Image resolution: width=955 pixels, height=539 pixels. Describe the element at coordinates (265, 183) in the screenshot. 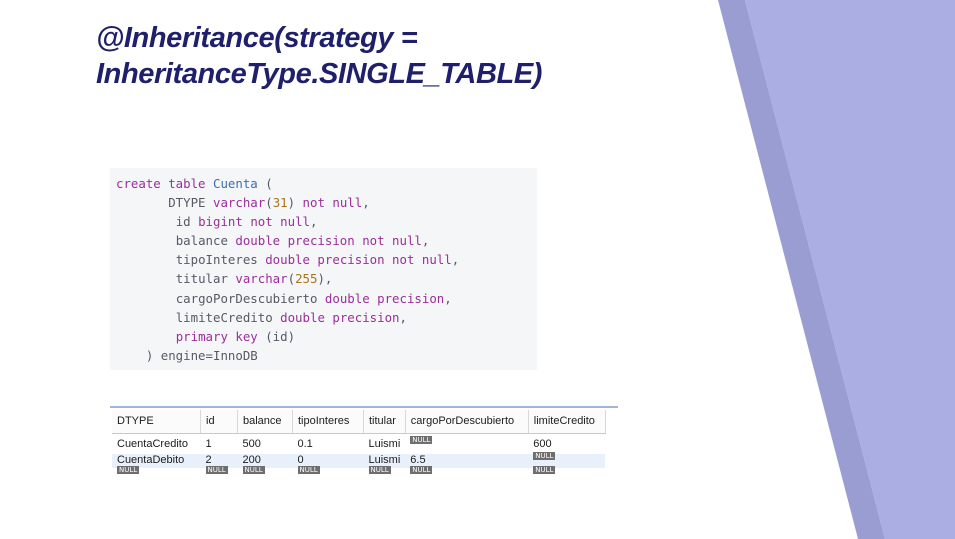

I see `code-paren: (` at that location.